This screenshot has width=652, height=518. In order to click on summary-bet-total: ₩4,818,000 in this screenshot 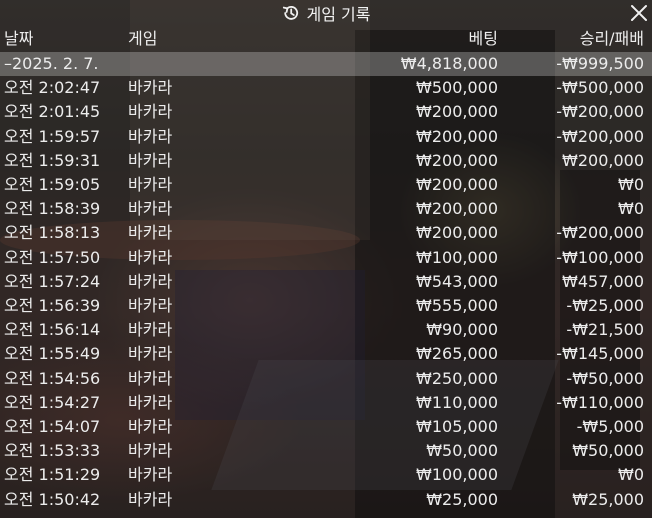, I will do `click(449, 63)`.